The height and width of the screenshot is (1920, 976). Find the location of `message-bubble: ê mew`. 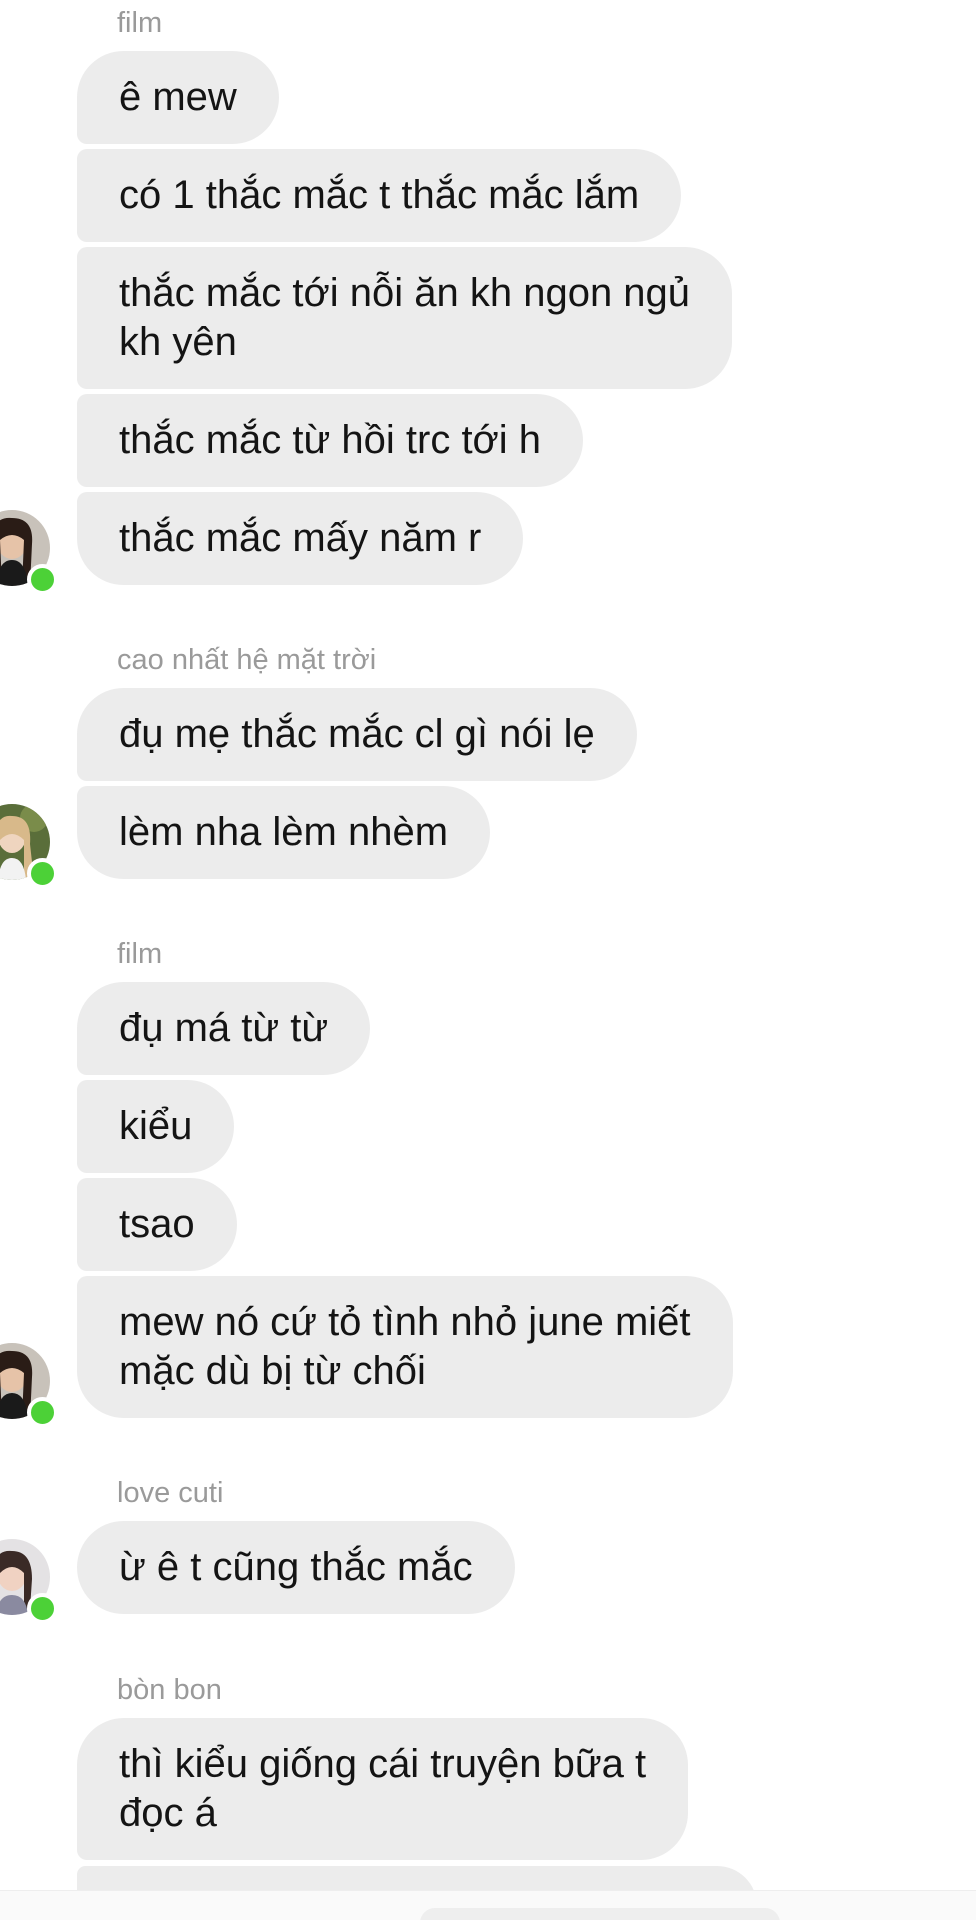

message-bubble: ê mew is located at coordinates (178, 97).